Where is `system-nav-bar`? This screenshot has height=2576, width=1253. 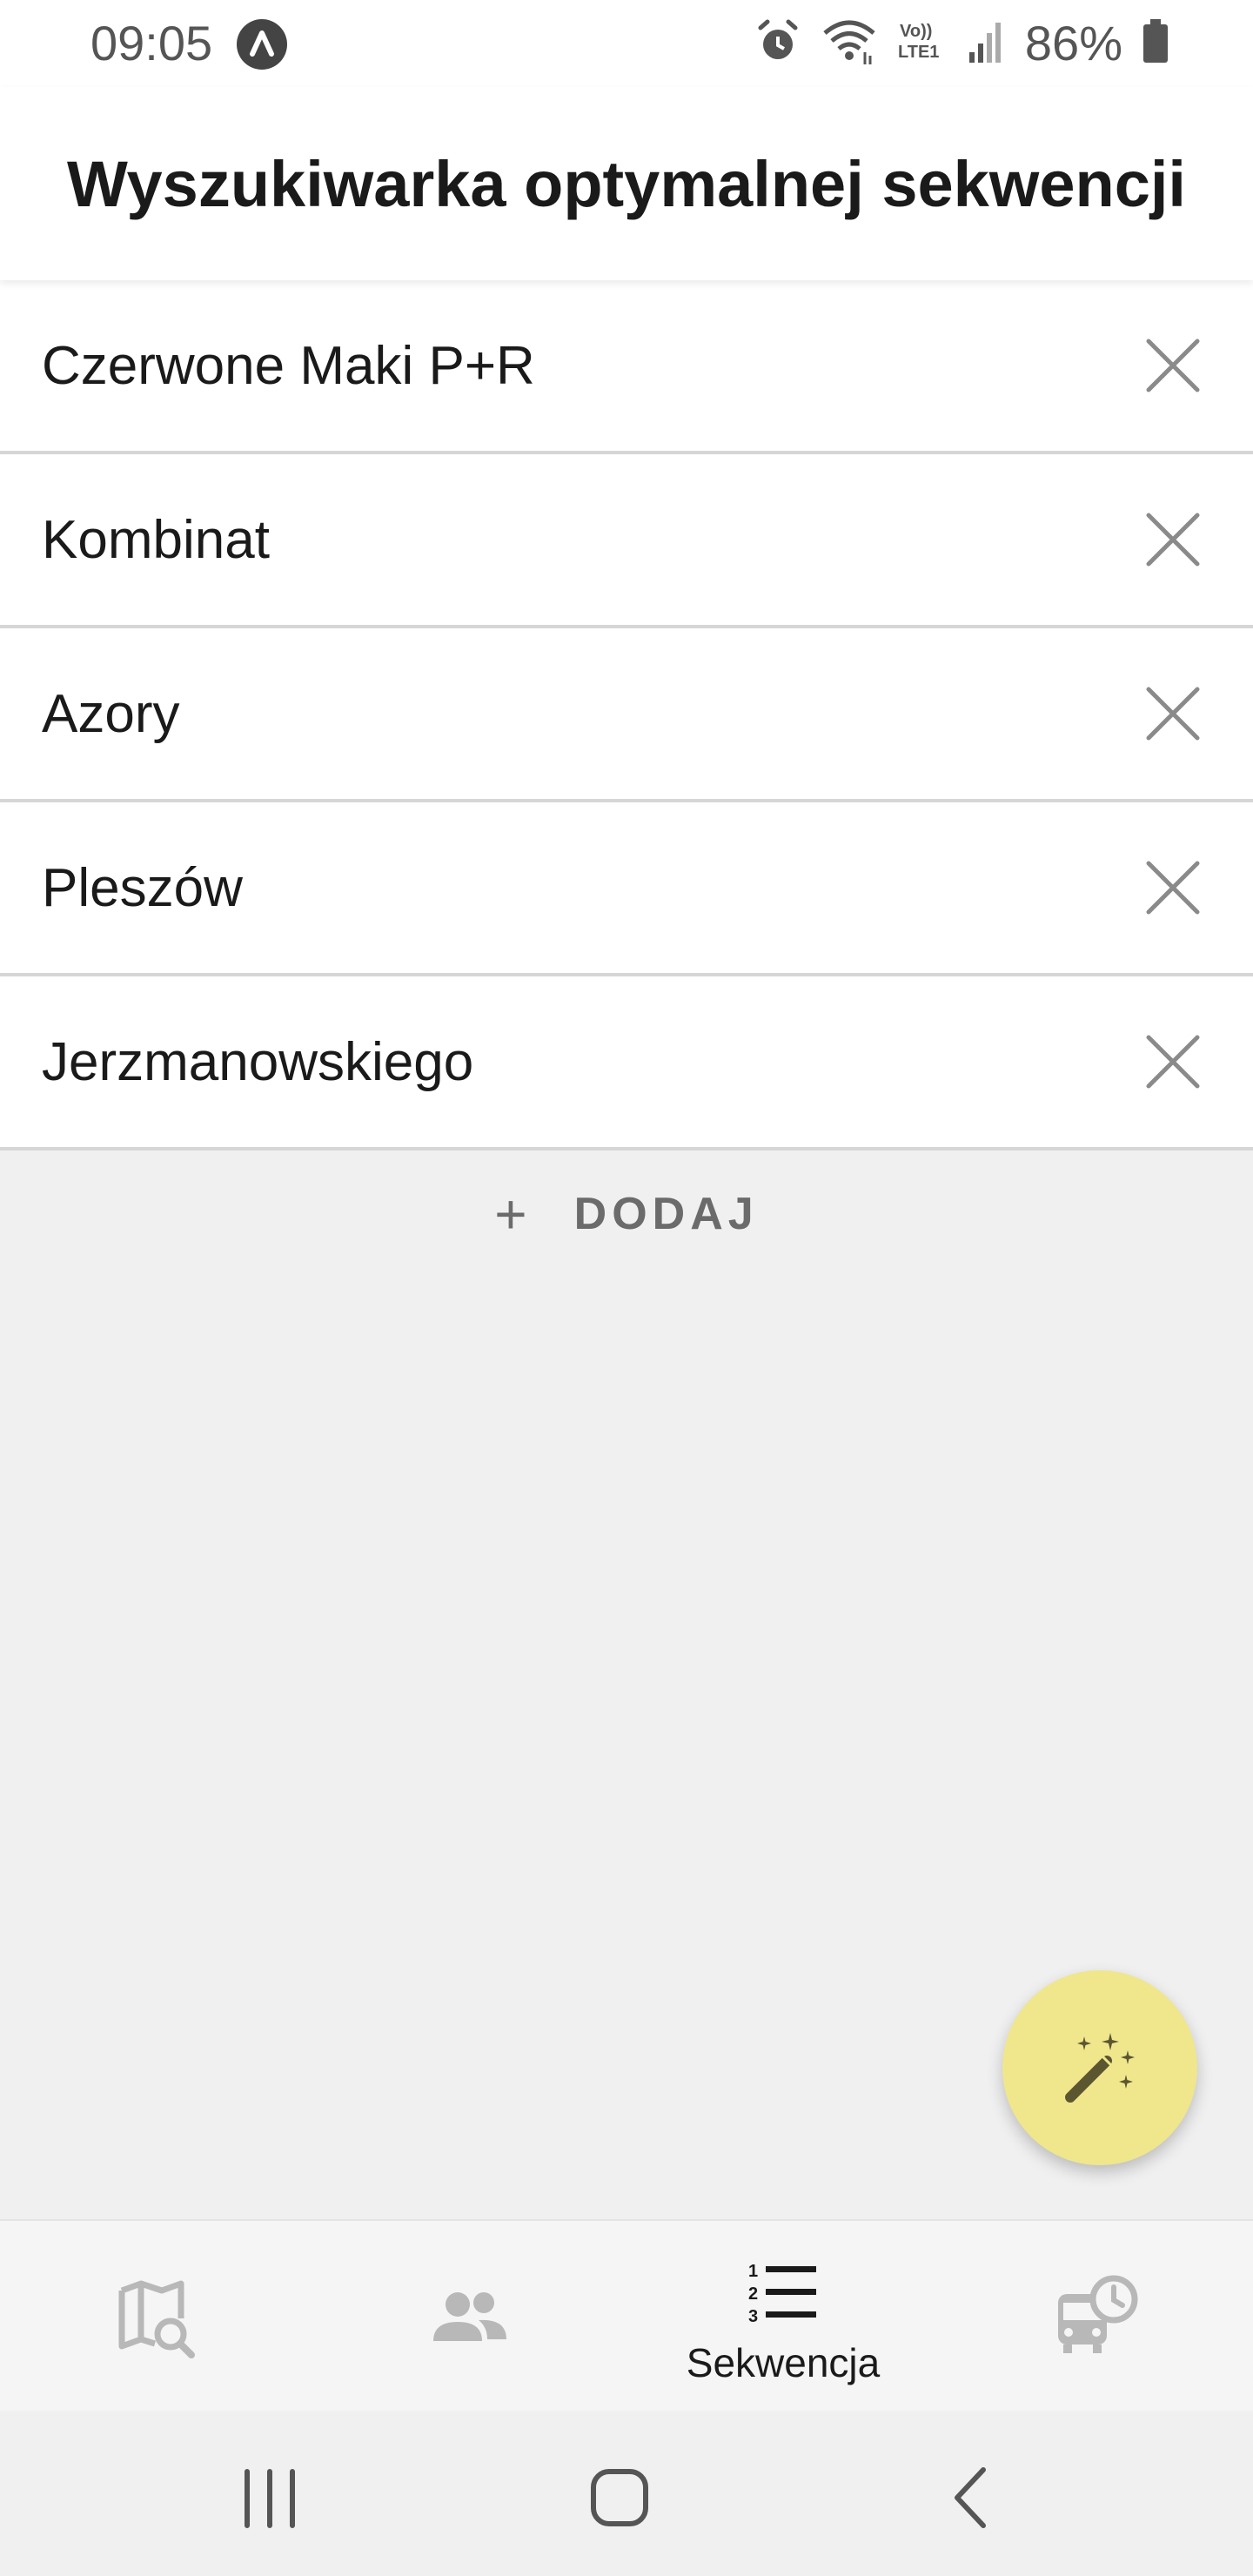
system-nav-bar is located at coordinates (626, 2493).